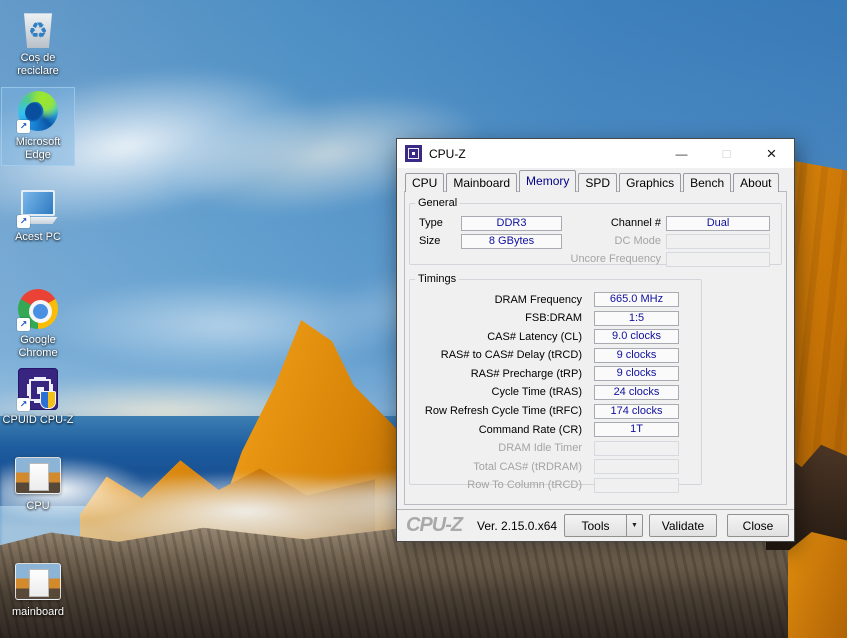 This screenshot has width=847, height=638. What do you see at coordinates (683, 525) in the screenshot?
I see `validate-button: Validate` at bounding box center [683, 525].